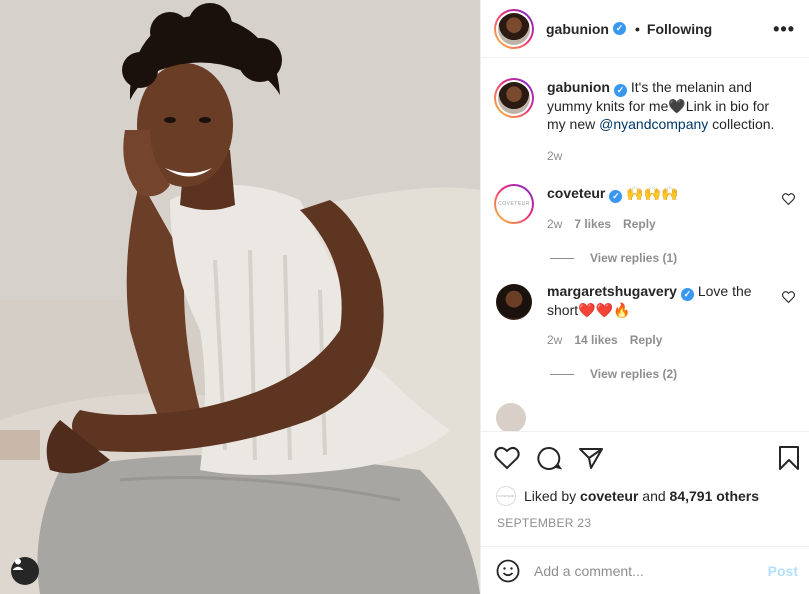  I want to click on emoji-smiley-icon, so click(508, 571).